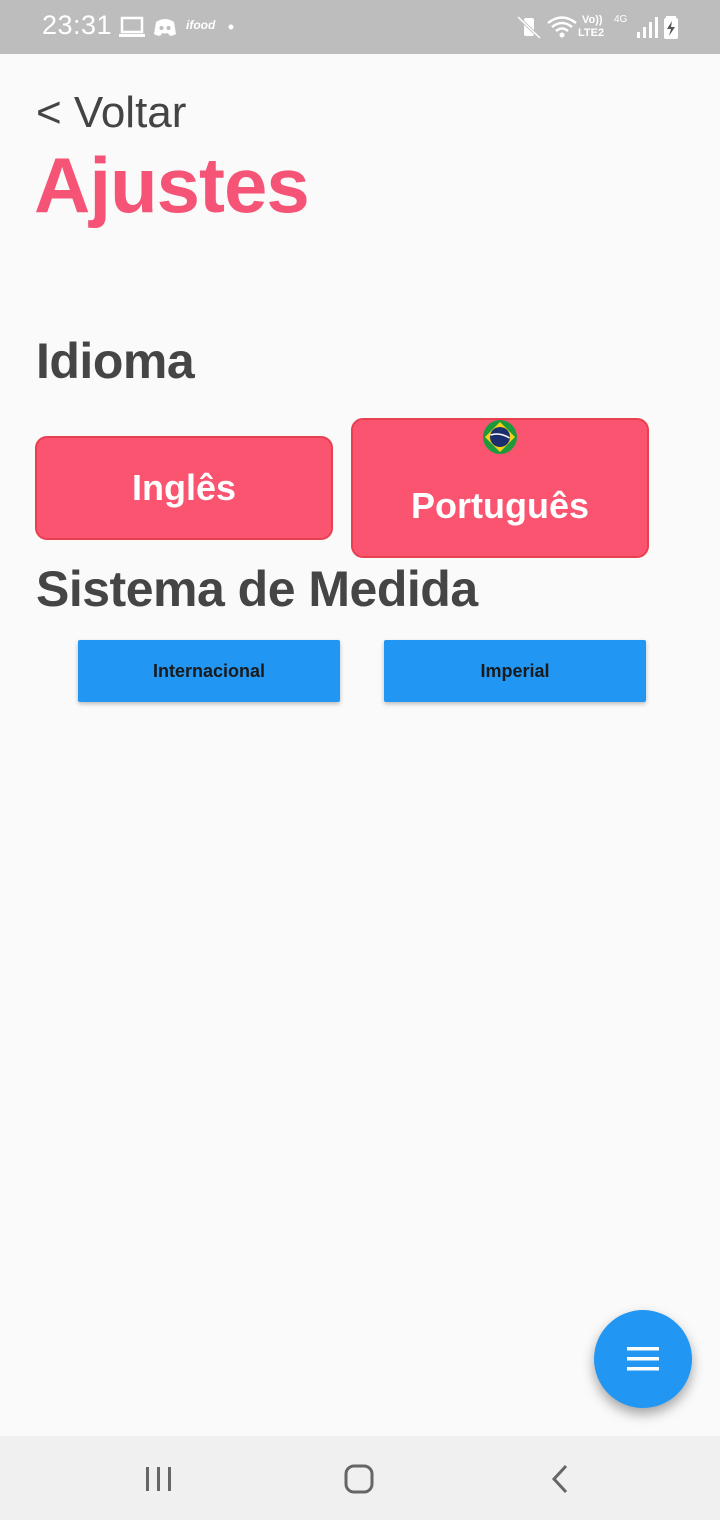 The width and height of the screenshot is (720, 1520). What do you see at coordinates (257, 589) in the screenshot?
I see `measurement-heading: Sistema de Medida` at bounding box center [257, 589].